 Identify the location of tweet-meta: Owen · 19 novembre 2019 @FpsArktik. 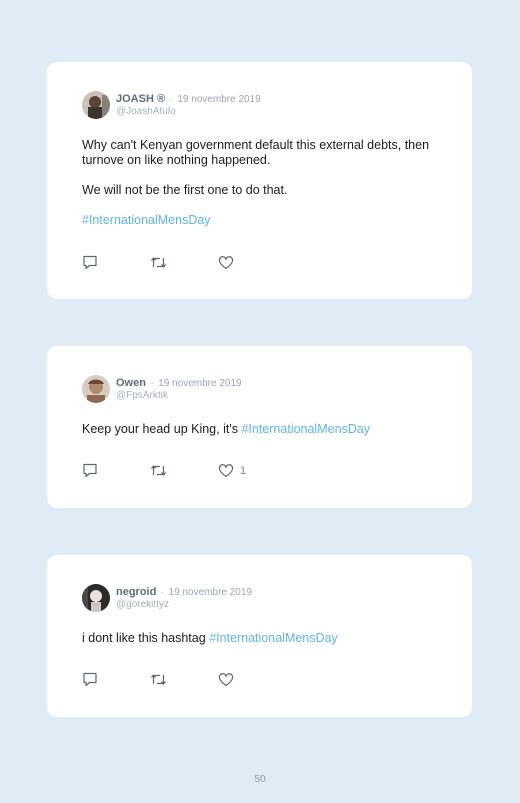
(179, 388).